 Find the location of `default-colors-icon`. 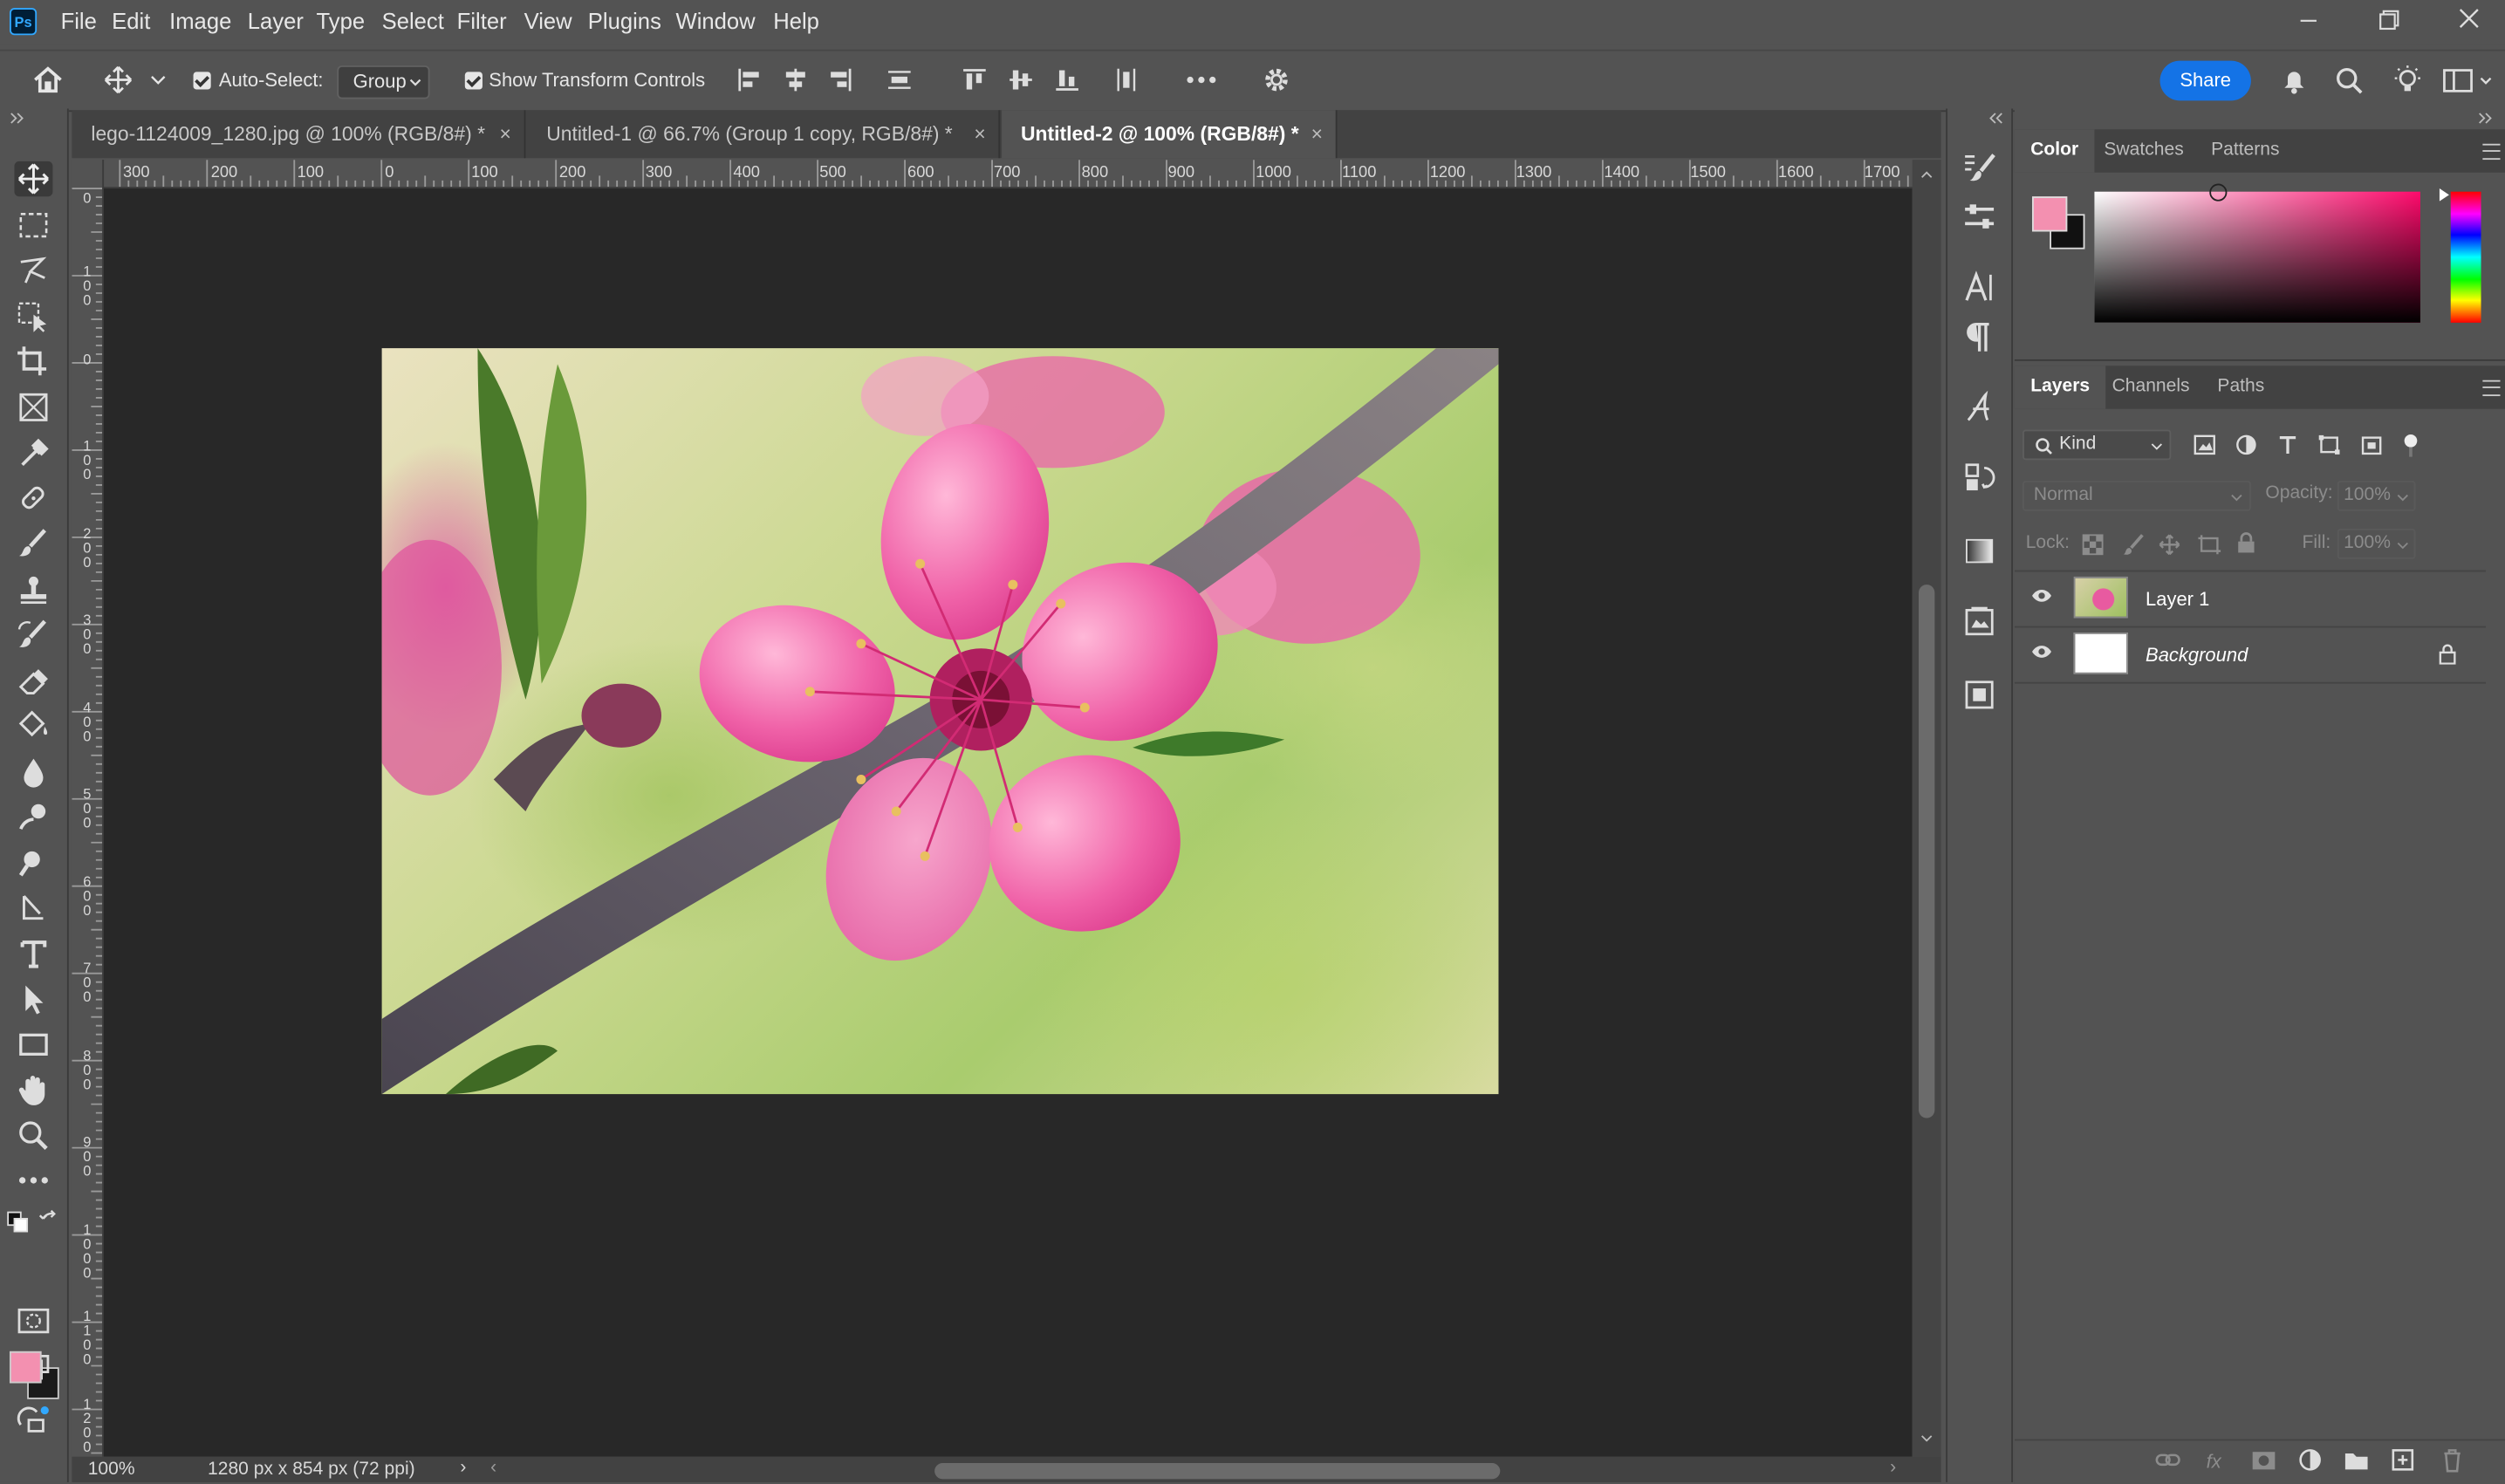

default-colors-icon is located at coordinates (17, 1222).